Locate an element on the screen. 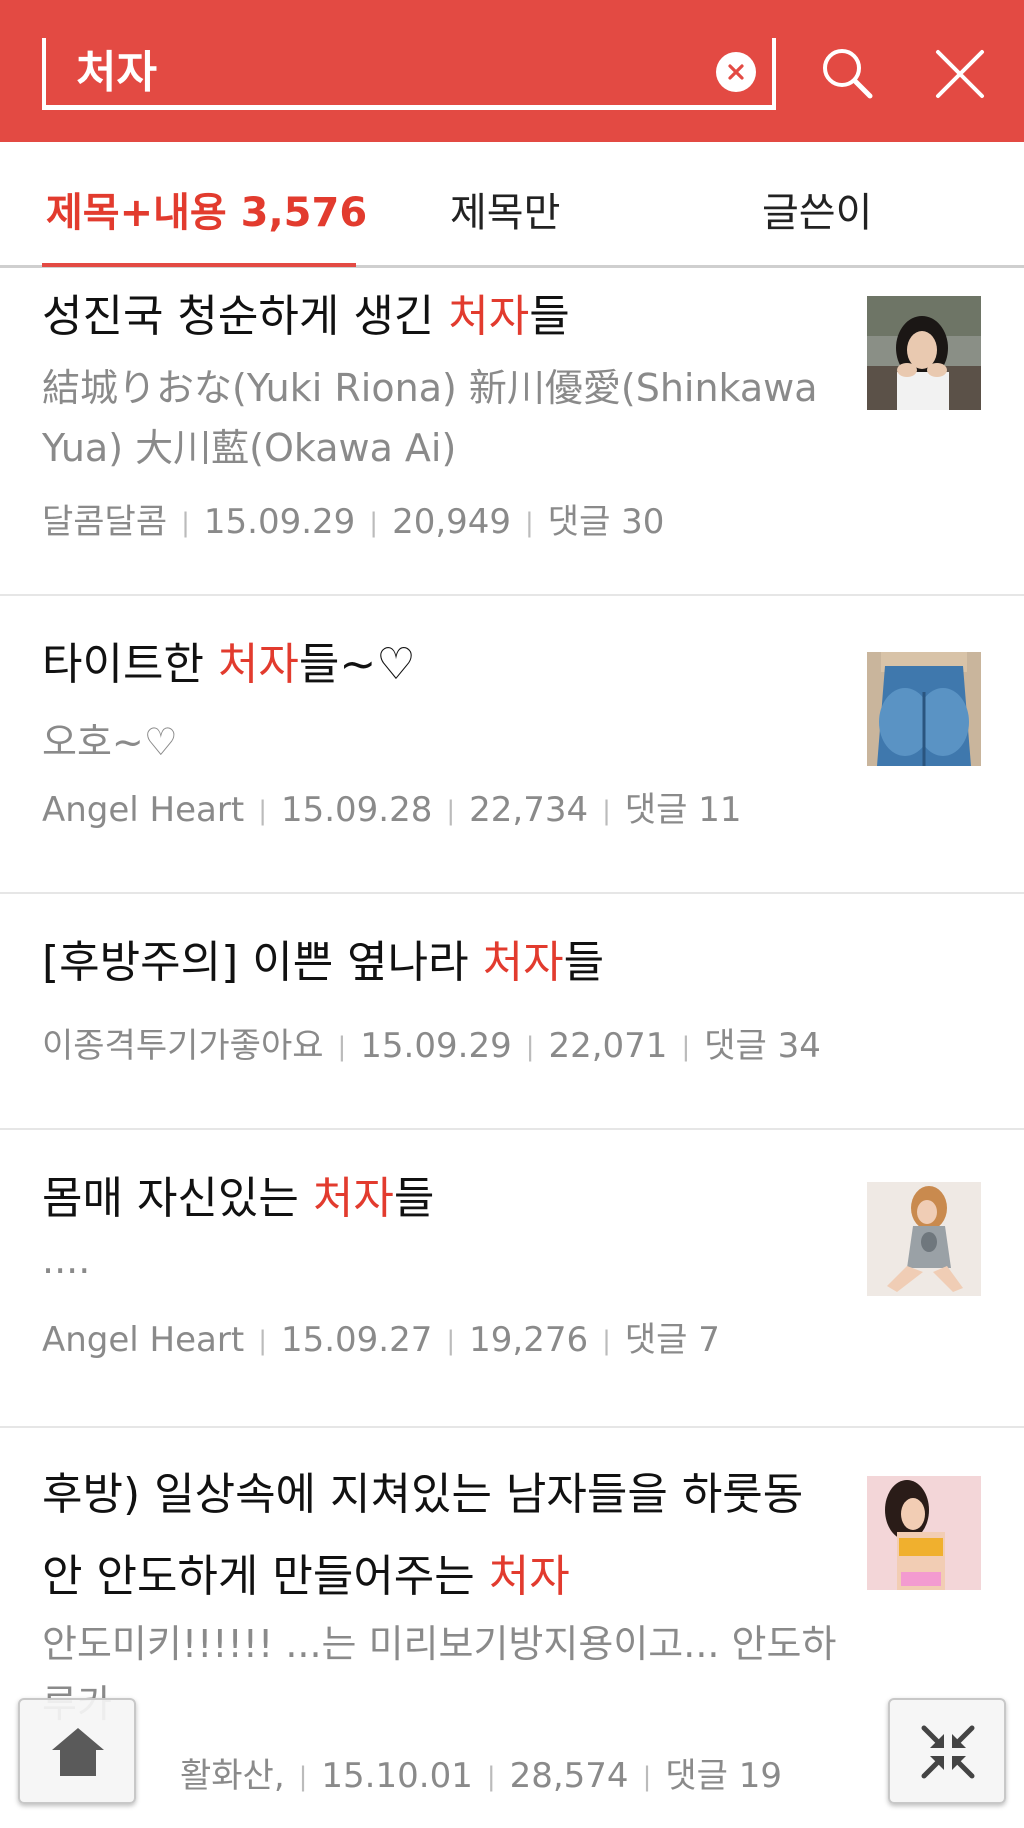  view-count: 19,276 is located at coordinates (529, 1340).